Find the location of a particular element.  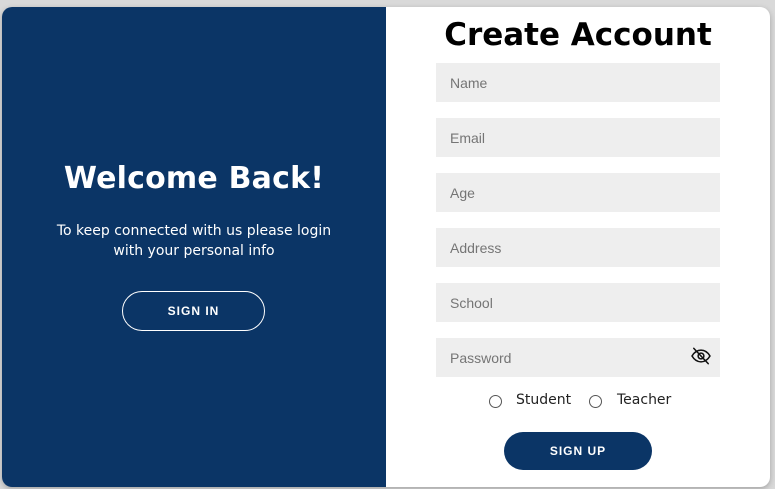

student-label: Student is located at coordinates (543, 400).